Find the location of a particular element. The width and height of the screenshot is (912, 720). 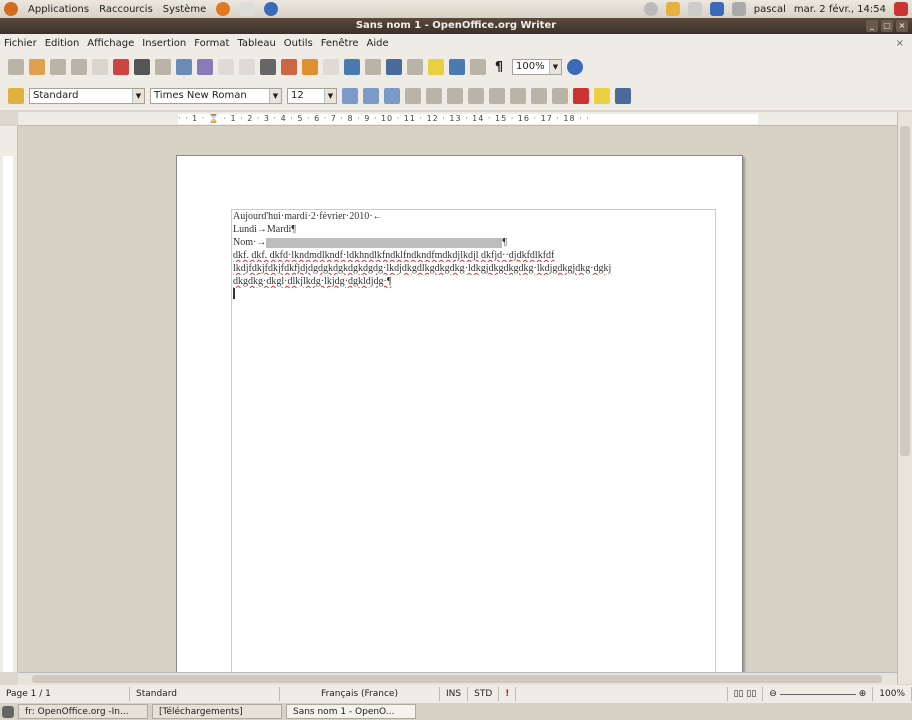

font-name-select: Times New Roman ▼ is located at coordinates (216, 96).